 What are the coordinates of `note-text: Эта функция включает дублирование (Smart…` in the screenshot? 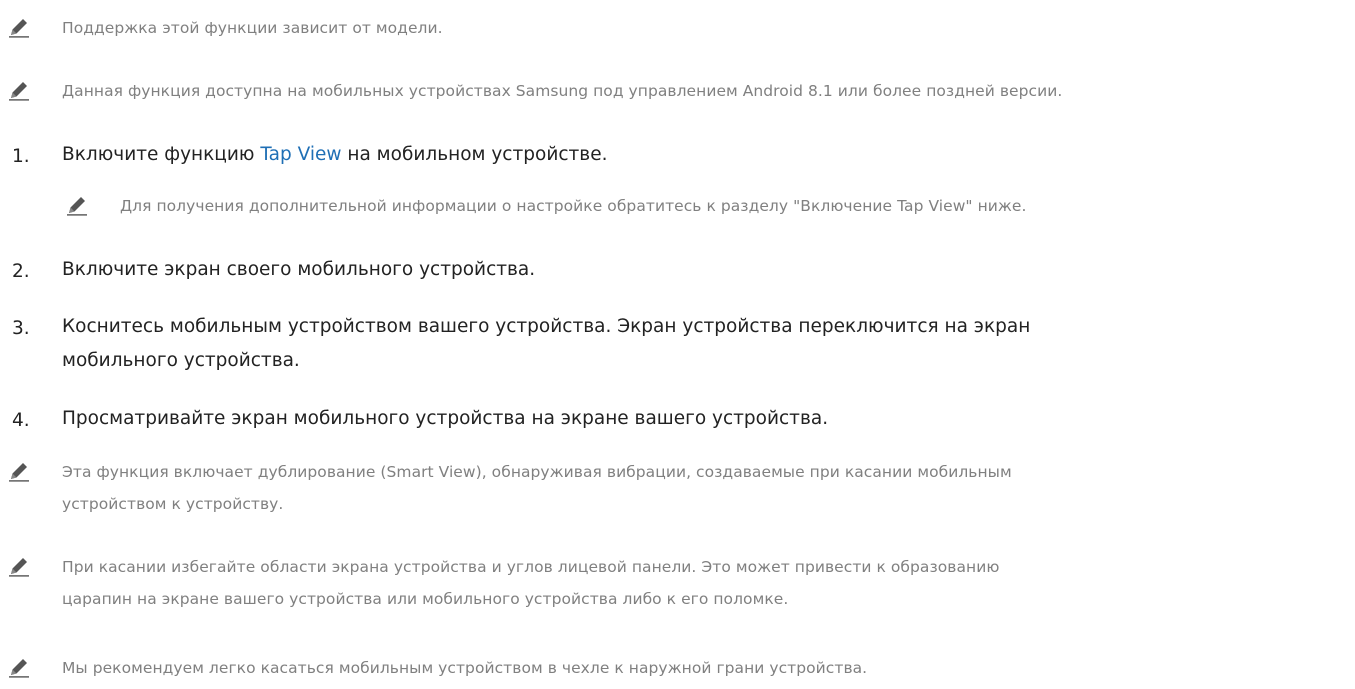 It's located at (537, 488).